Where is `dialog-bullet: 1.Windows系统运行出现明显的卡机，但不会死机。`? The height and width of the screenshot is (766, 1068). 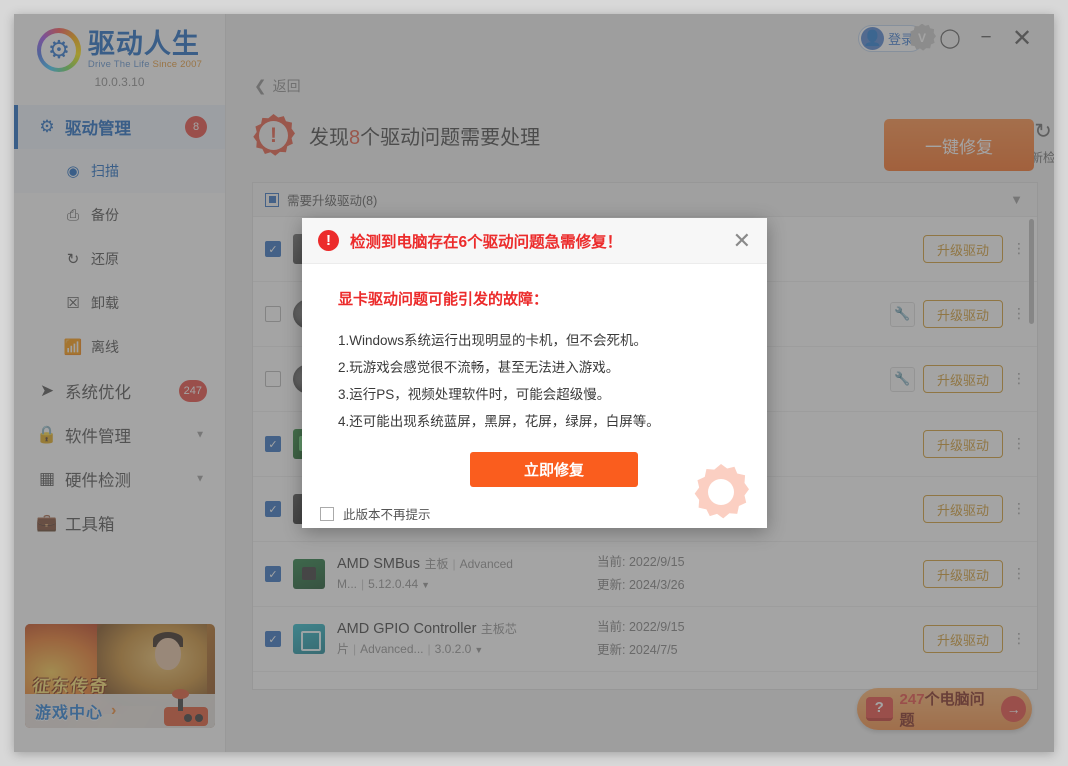 dialog-bullet: 1.Windows系统运行出现明显的卡机，但不会死机。 is located at coordinates (493, 340).